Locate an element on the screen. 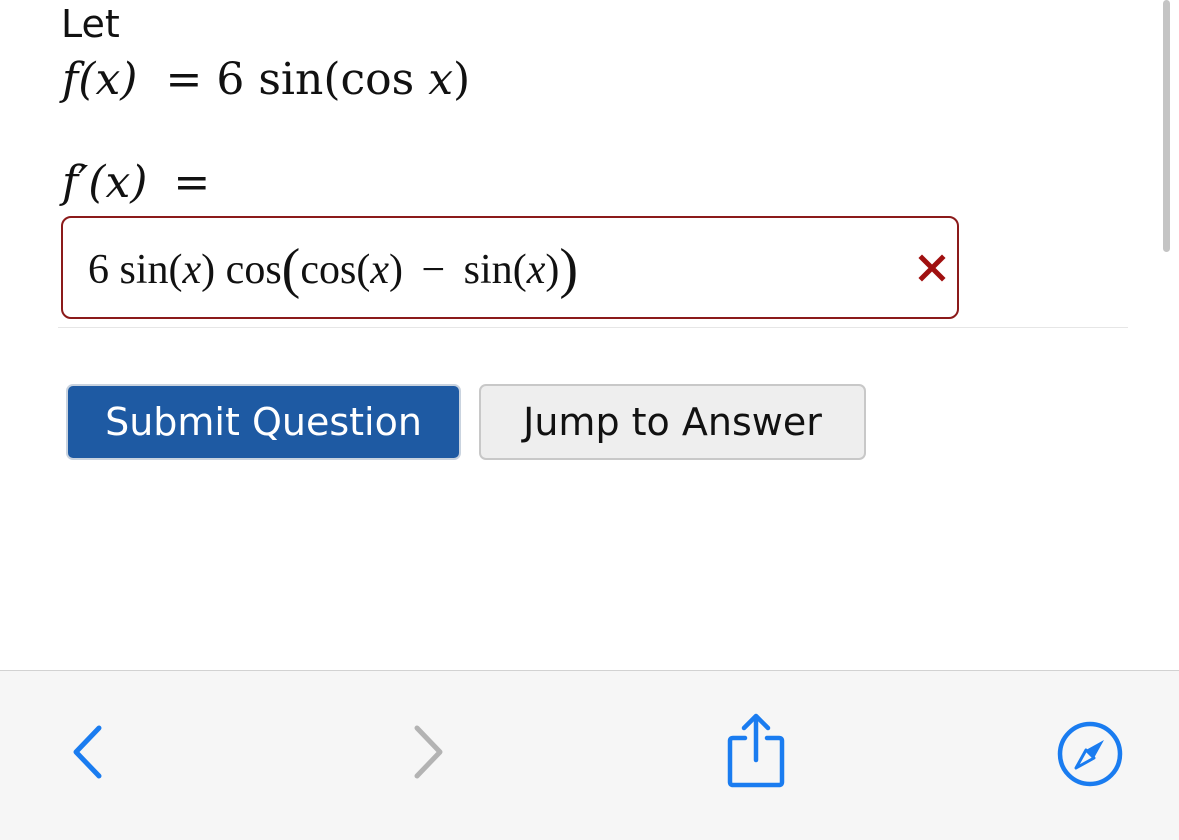 The height and width of the screenshot is (840, 1179). answer-minus: − is located at coordinates (433, 270).